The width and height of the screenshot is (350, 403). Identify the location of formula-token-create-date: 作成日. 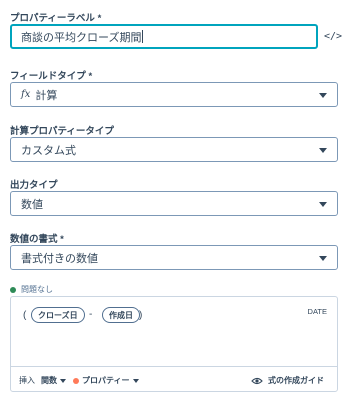
(121, 315).